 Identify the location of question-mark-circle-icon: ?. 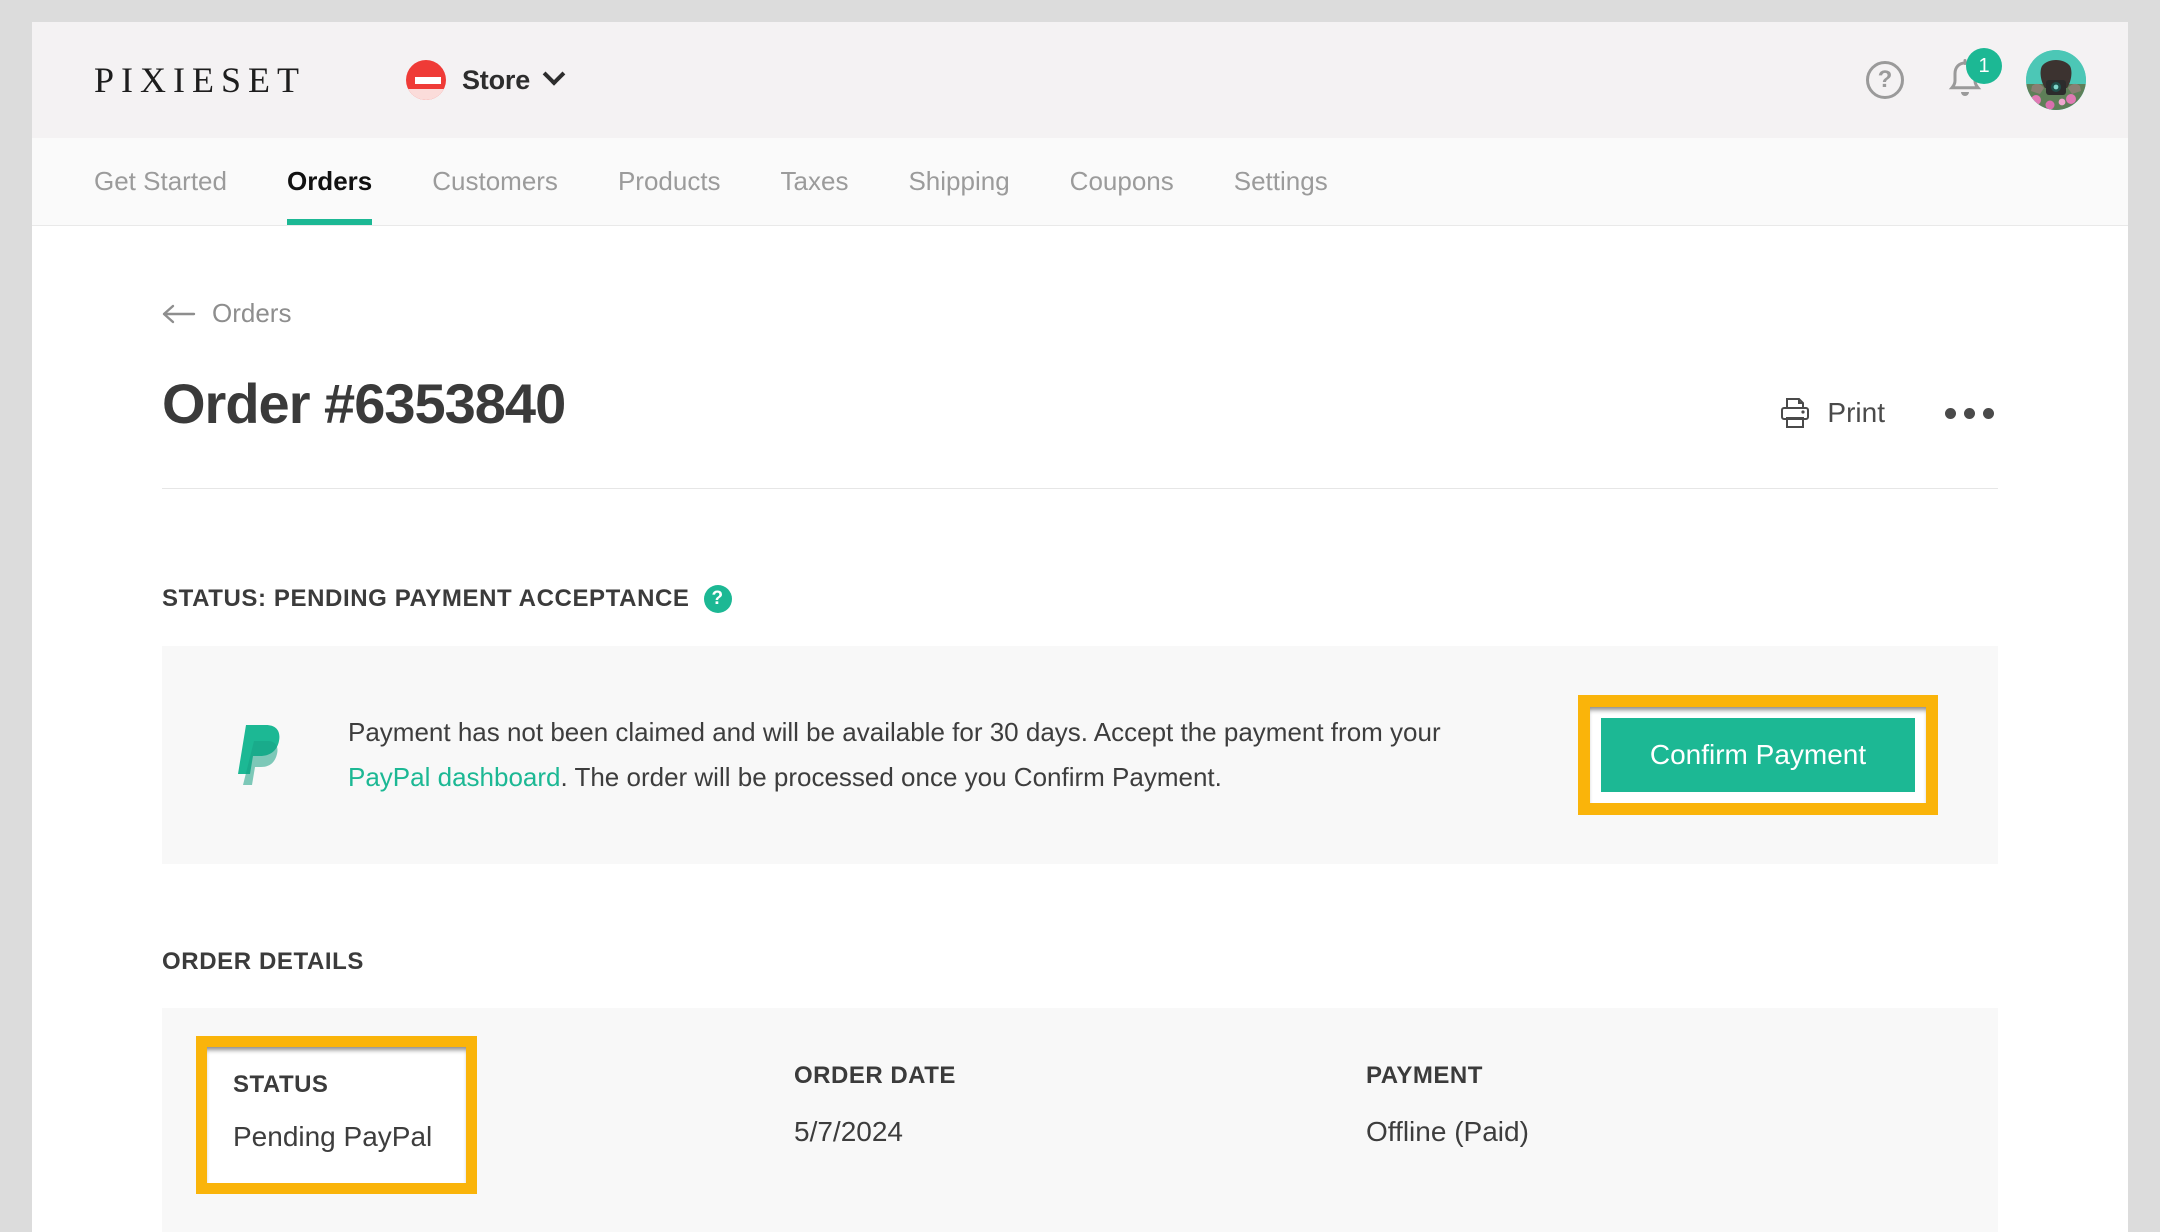
(717, 599).